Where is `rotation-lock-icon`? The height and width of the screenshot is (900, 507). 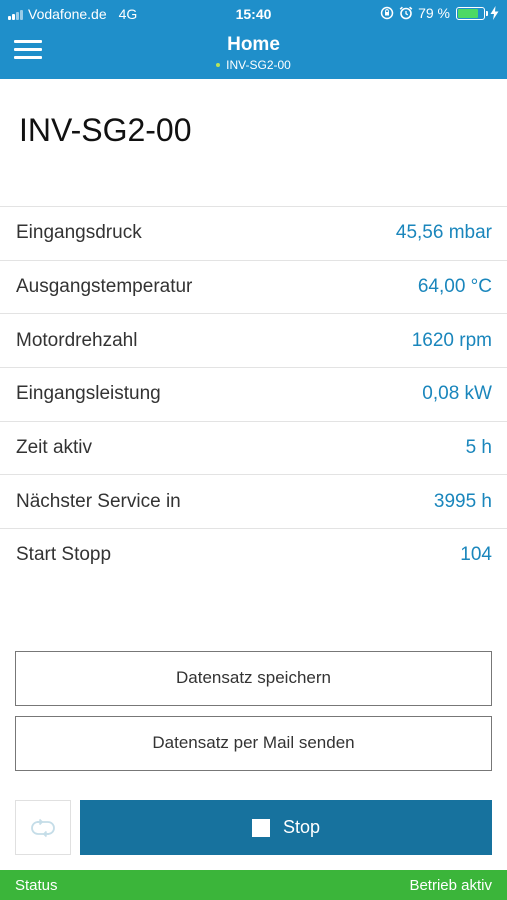
rotation-lock-icon is located at coordinates (387, 13).